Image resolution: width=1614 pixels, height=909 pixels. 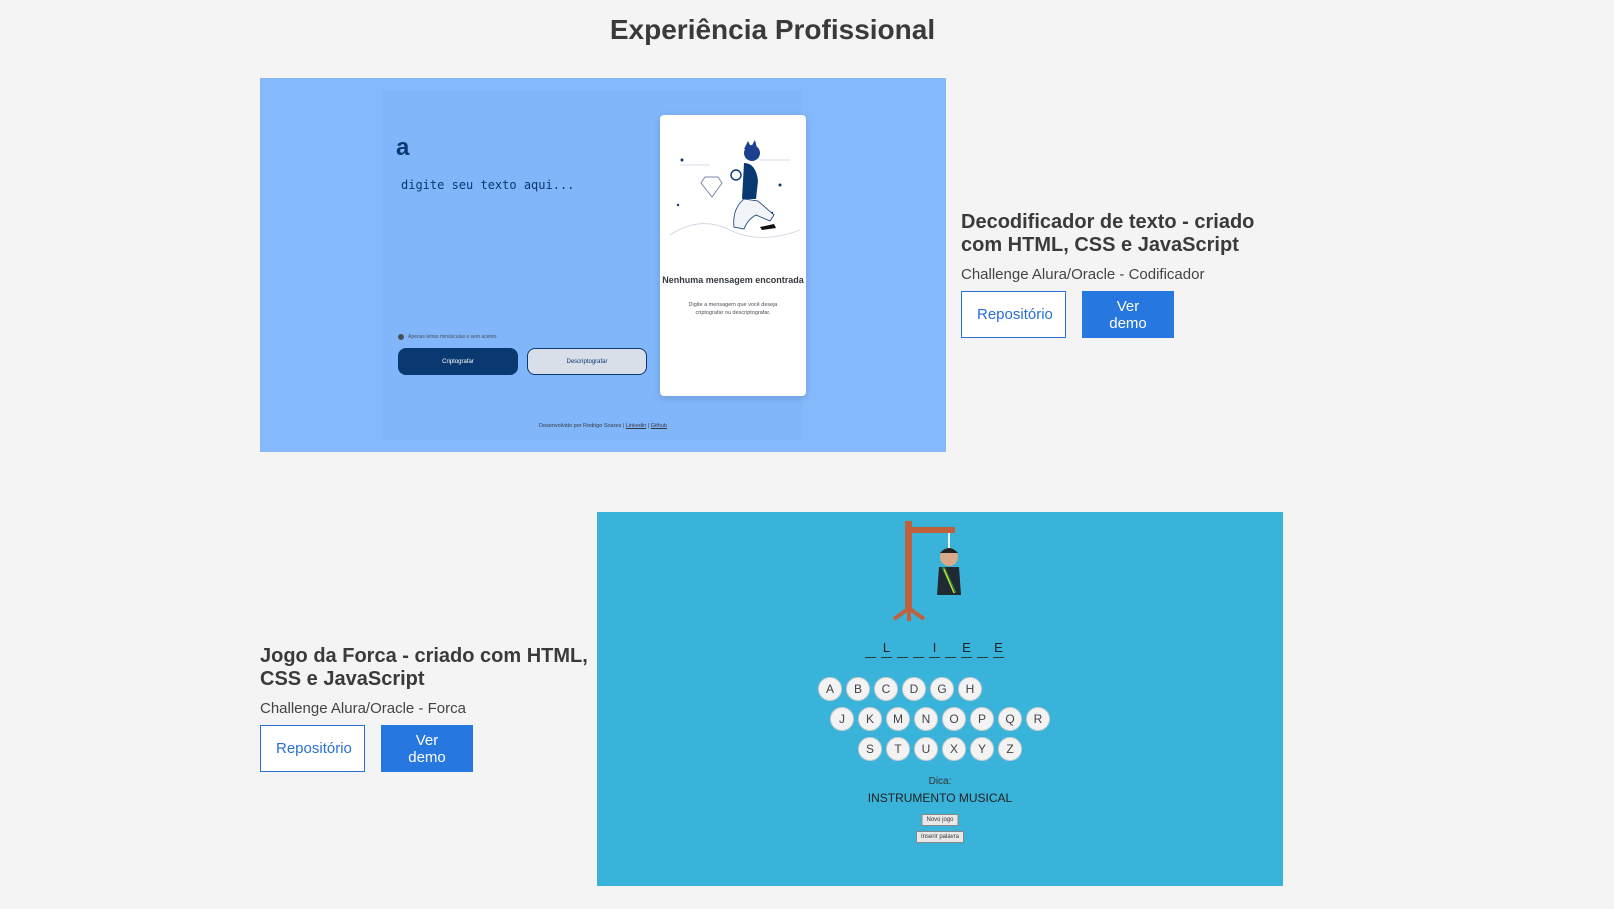 I want to click on hint-value: INSTRUMENTO MUSICAL, so click(x=940, y=798).